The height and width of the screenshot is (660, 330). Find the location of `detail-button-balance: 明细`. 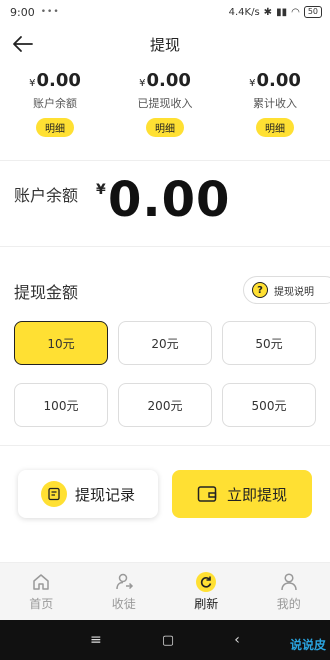

detail-button-balance: 明细 is located at coordinates (55, 127).